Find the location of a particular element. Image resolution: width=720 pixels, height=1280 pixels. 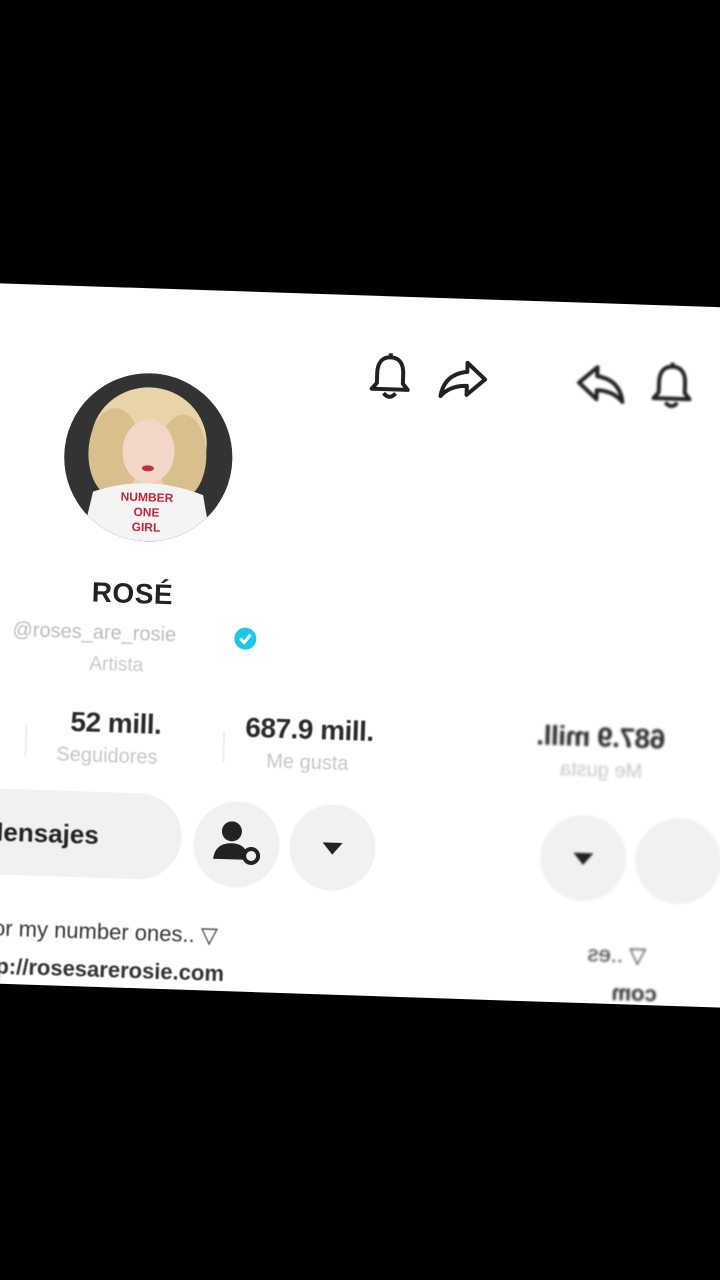

ghost-add-friend is located at coordinates (676, 861).